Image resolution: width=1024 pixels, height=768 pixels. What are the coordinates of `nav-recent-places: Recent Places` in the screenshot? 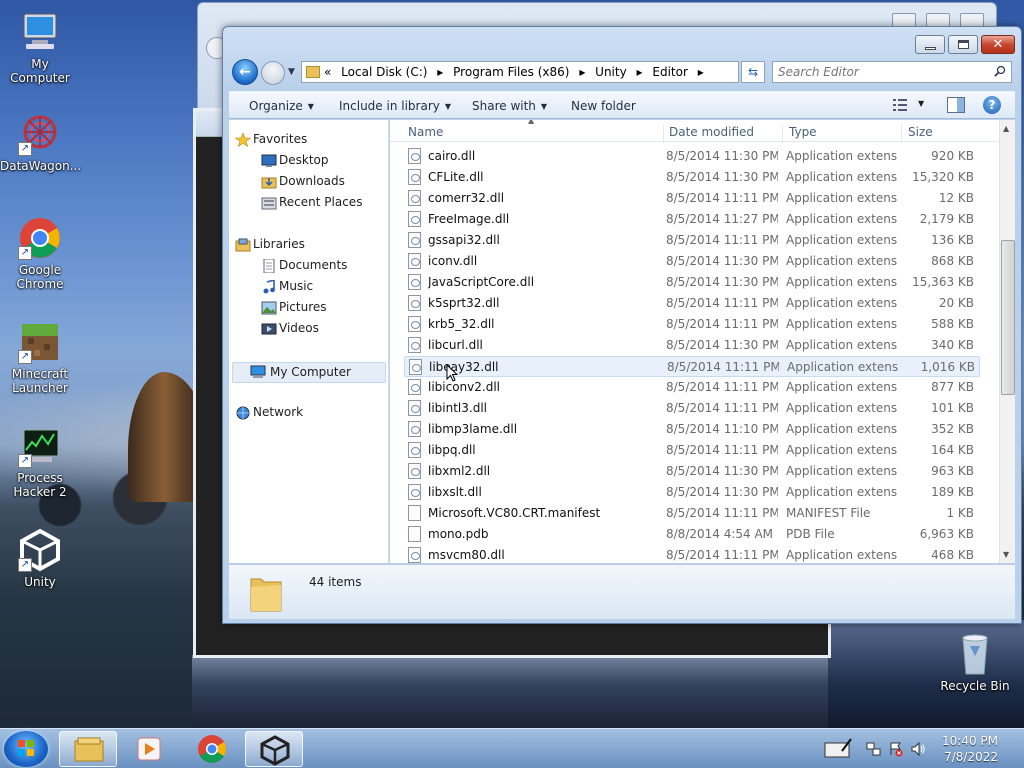 It's located at (311, 205).